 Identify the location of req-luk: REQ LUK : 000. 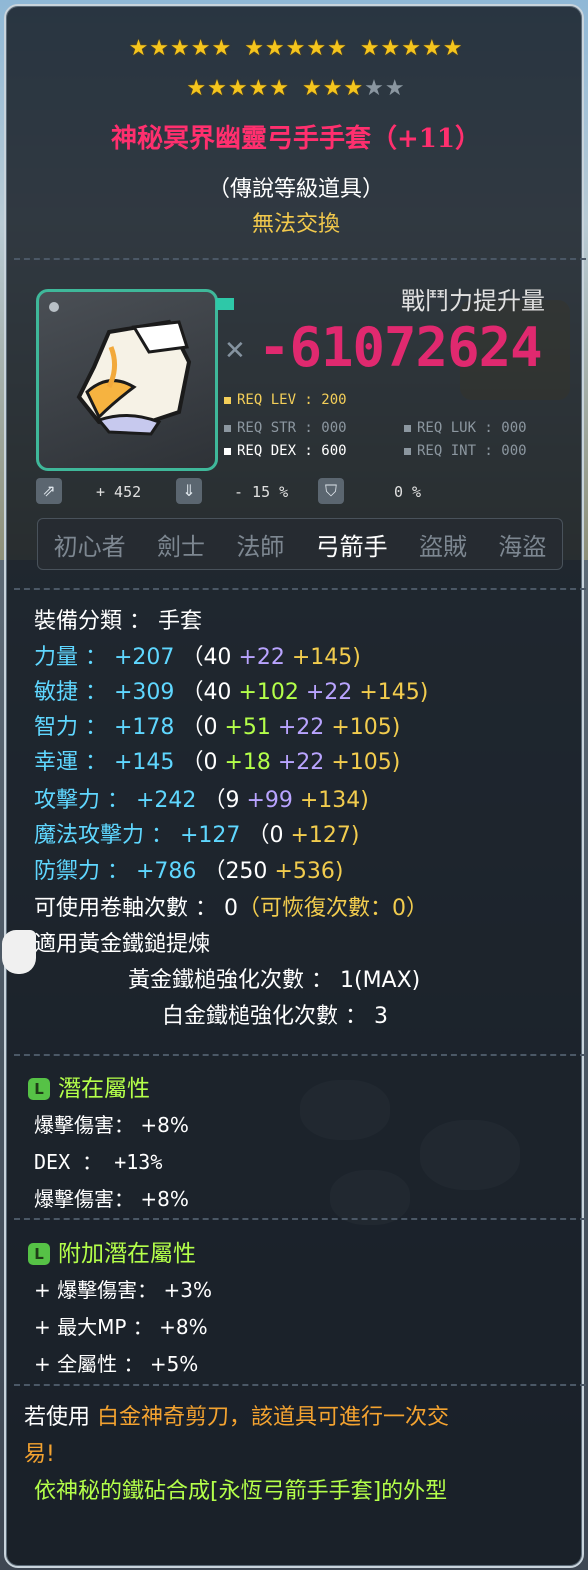
(465, 428).